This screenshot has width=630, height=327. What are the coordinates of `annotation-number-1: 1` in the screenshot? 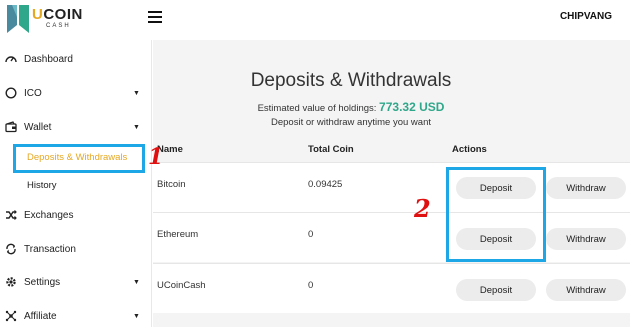 It's located at (156, 157).